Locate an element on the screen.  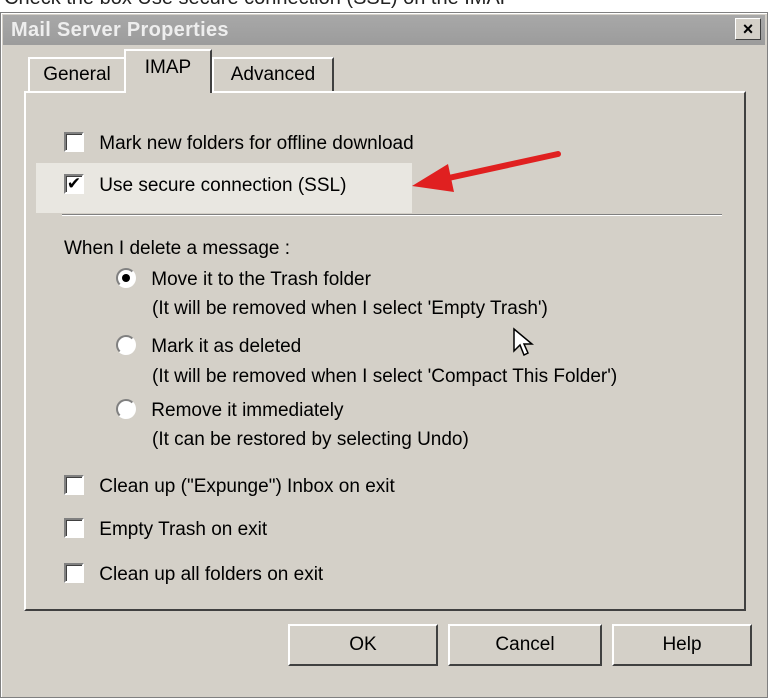
close-icon: × is located at coordinates (748, 29).